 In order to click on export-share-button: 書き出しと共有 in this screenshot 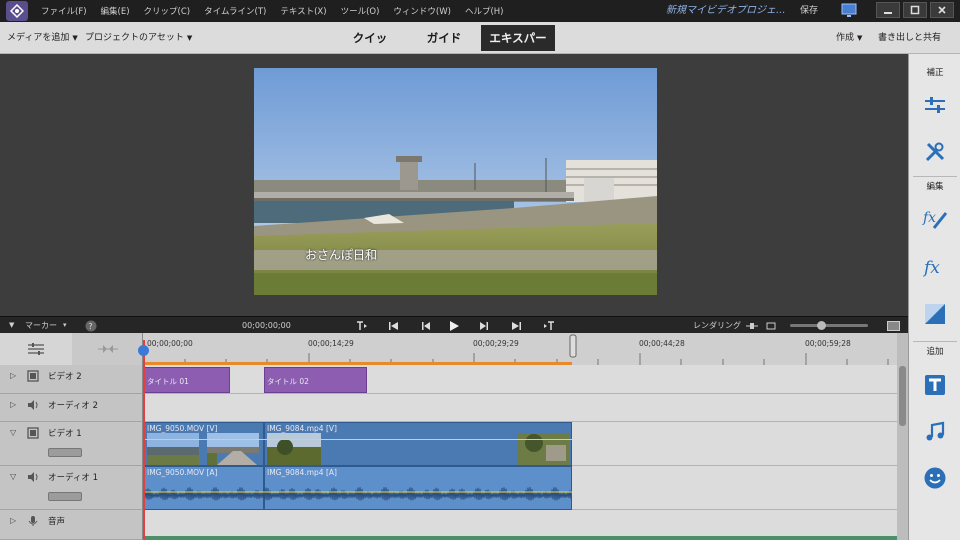, I will do `click(909, 38)`.